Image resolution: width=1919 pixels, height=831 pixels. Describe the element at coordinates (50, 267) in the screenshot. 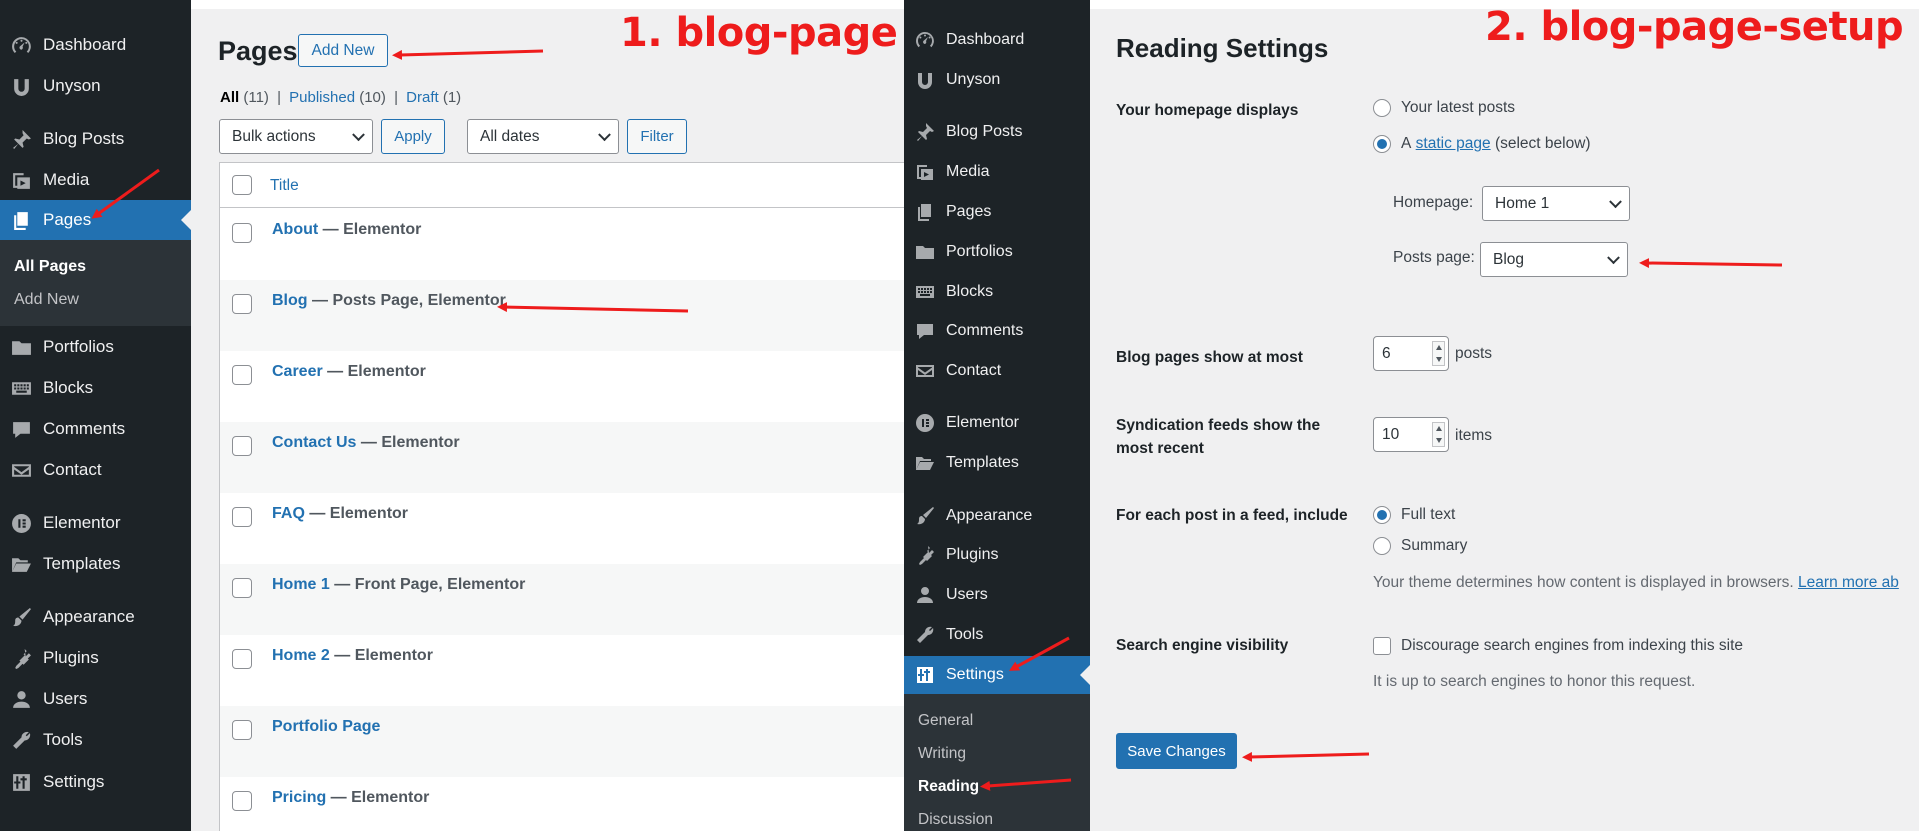

I see `submenu-all-pages: All Pages` at that location.